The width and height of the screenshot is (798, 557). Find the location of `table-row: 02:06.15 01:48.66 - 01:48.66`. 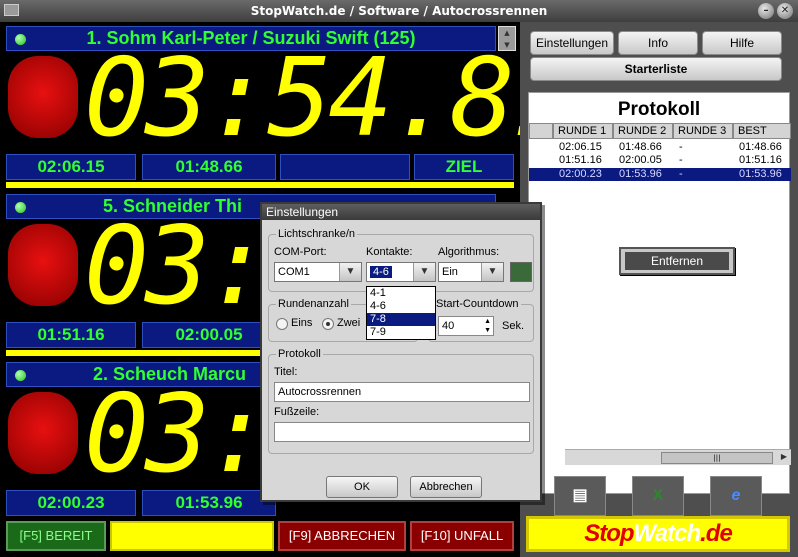

table-row: 02:06.15 01:48.66 - 01:48.66 is located at coordinates (660, 147).